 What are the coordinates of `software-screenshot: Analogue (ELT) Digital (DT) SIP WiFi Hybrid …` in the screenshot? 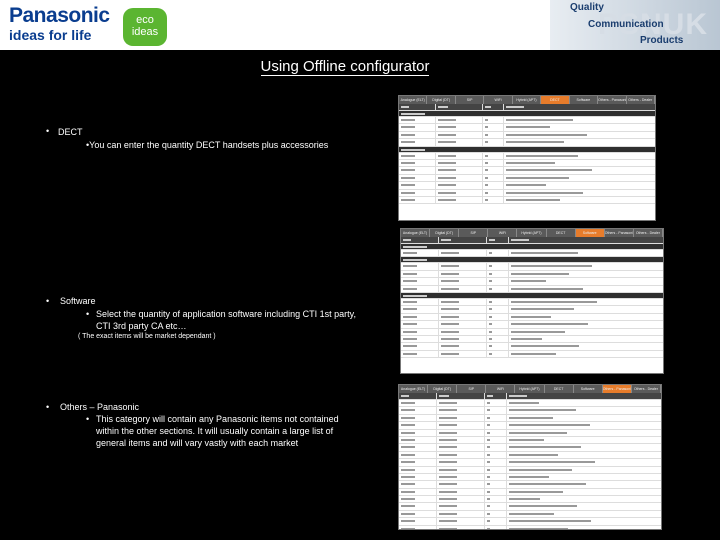 It's located at (532, 301).